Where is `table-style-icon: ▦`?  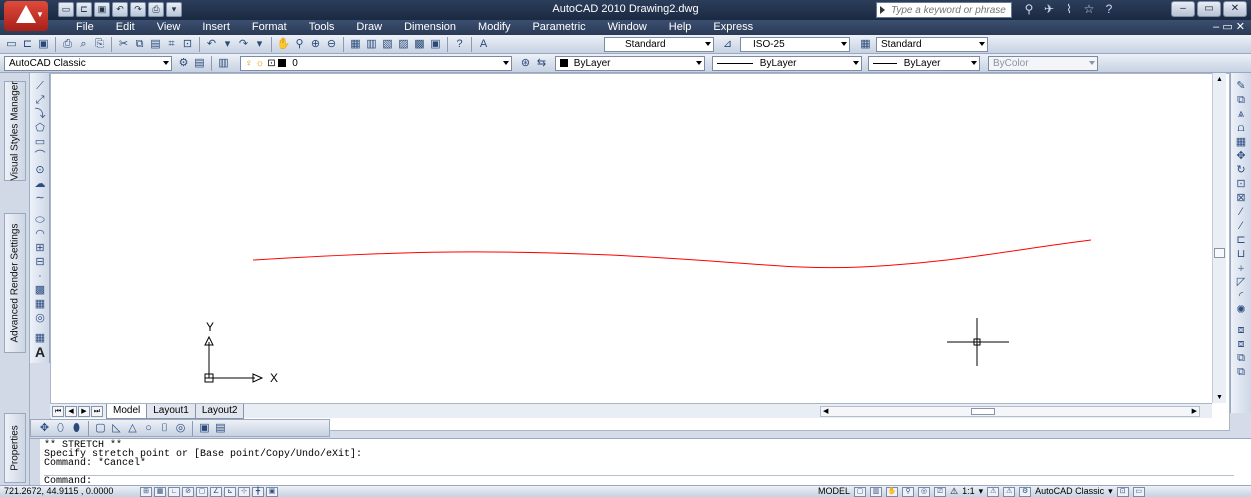 table-style-icon: ▦ is located at coordinates (865, 44).